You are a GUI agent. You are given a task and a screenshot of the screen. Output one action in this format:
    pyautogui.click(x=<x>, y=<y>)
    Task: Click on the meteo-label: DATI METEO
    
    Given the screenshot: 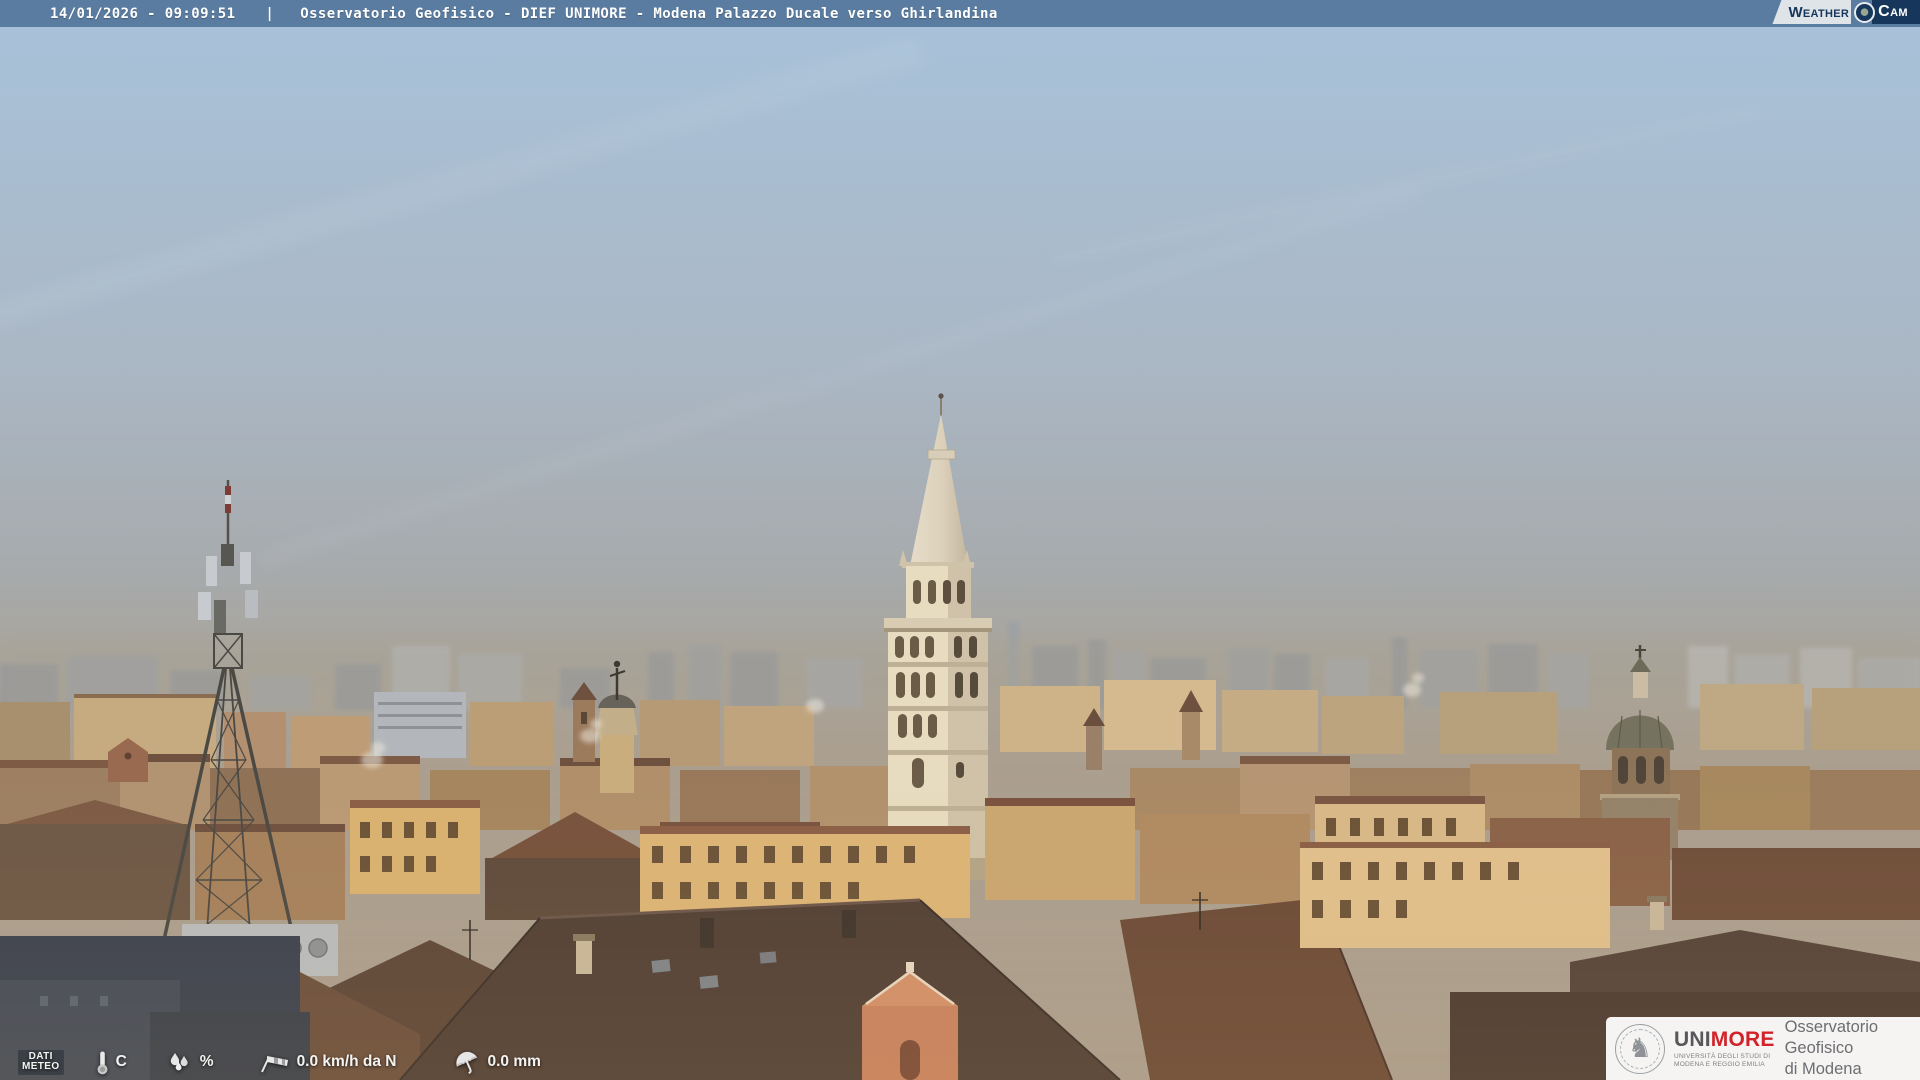 What is the action you would take?
    pyautogui.click(x=41, y=1062)
    